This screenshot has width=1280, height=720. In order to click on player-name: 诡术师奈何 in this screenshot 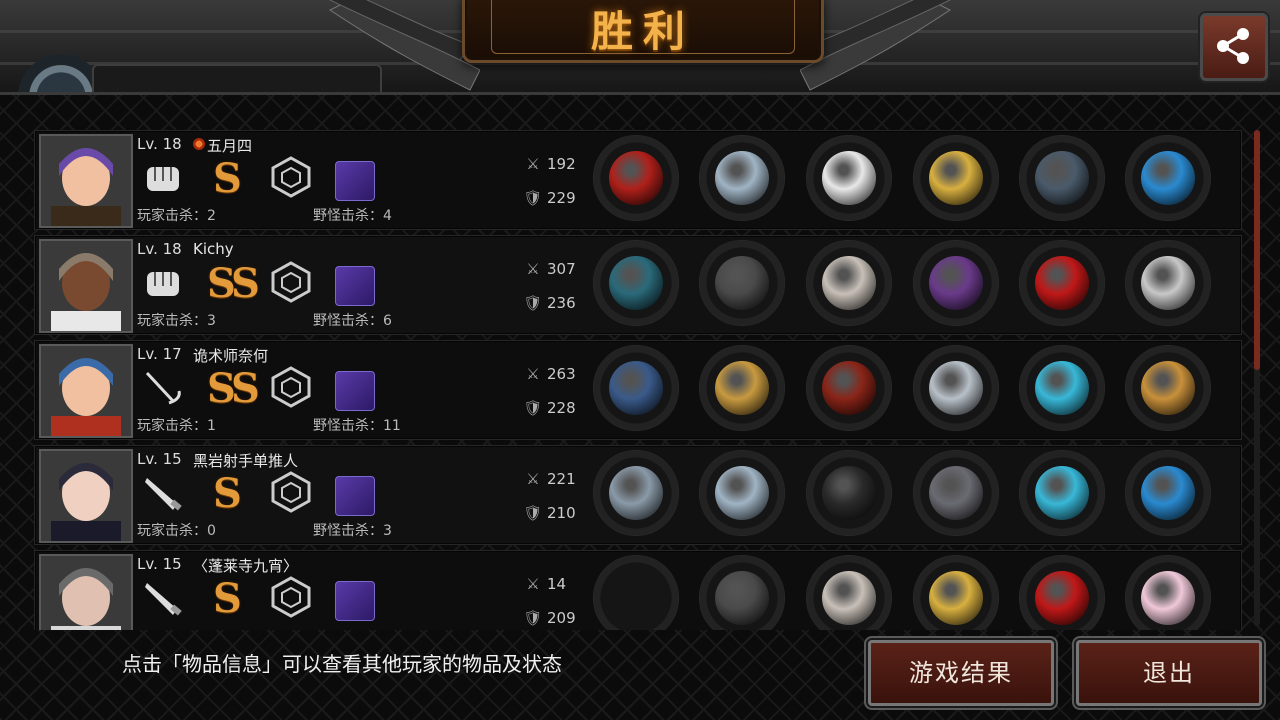, I will do `click(231, 356)`.